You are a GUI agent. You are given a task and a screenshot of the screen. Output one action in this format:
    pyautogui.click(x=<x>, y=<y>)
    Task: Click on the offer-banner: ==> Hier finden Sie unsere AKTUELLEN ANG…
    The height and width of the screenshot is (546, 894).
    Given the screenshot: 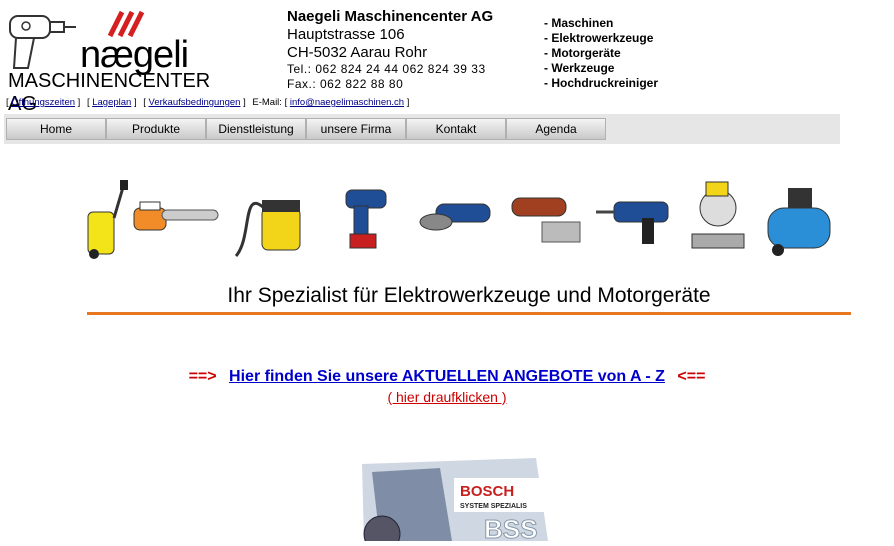 What is the action you would take?
    pyautogui.click(x=447, y=377)
    